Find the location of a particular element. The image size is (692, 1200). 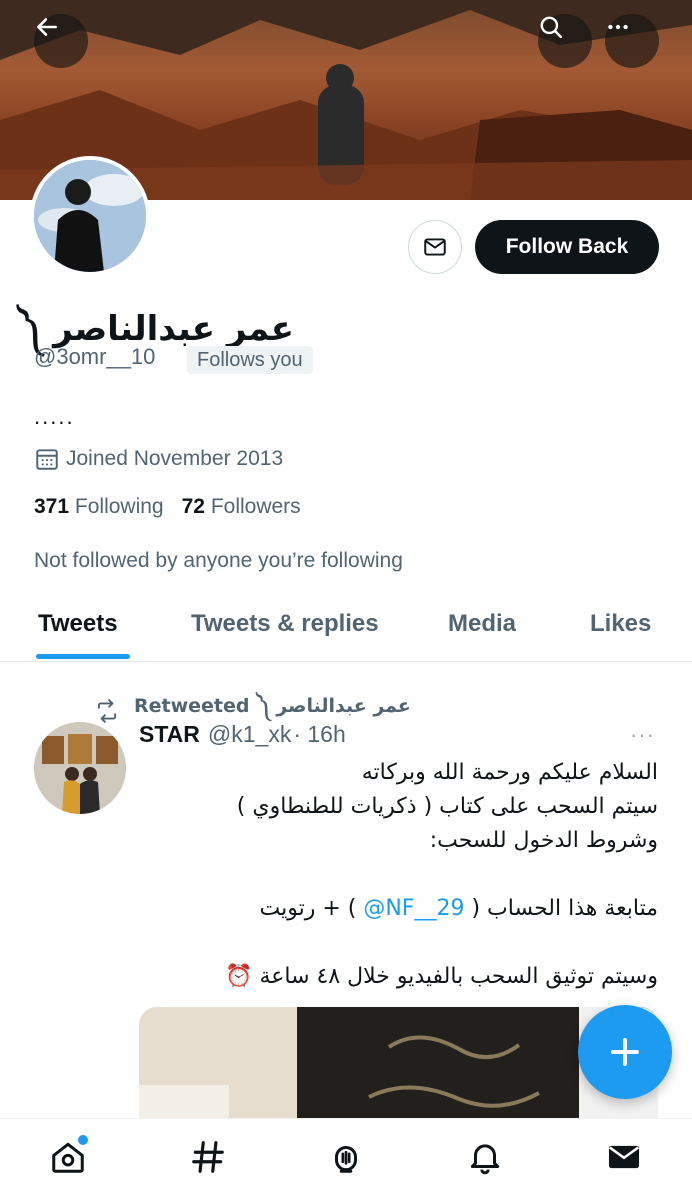

tweet-line-part: متابعة هذا الحساب ( is located at coordinates (564, 908).